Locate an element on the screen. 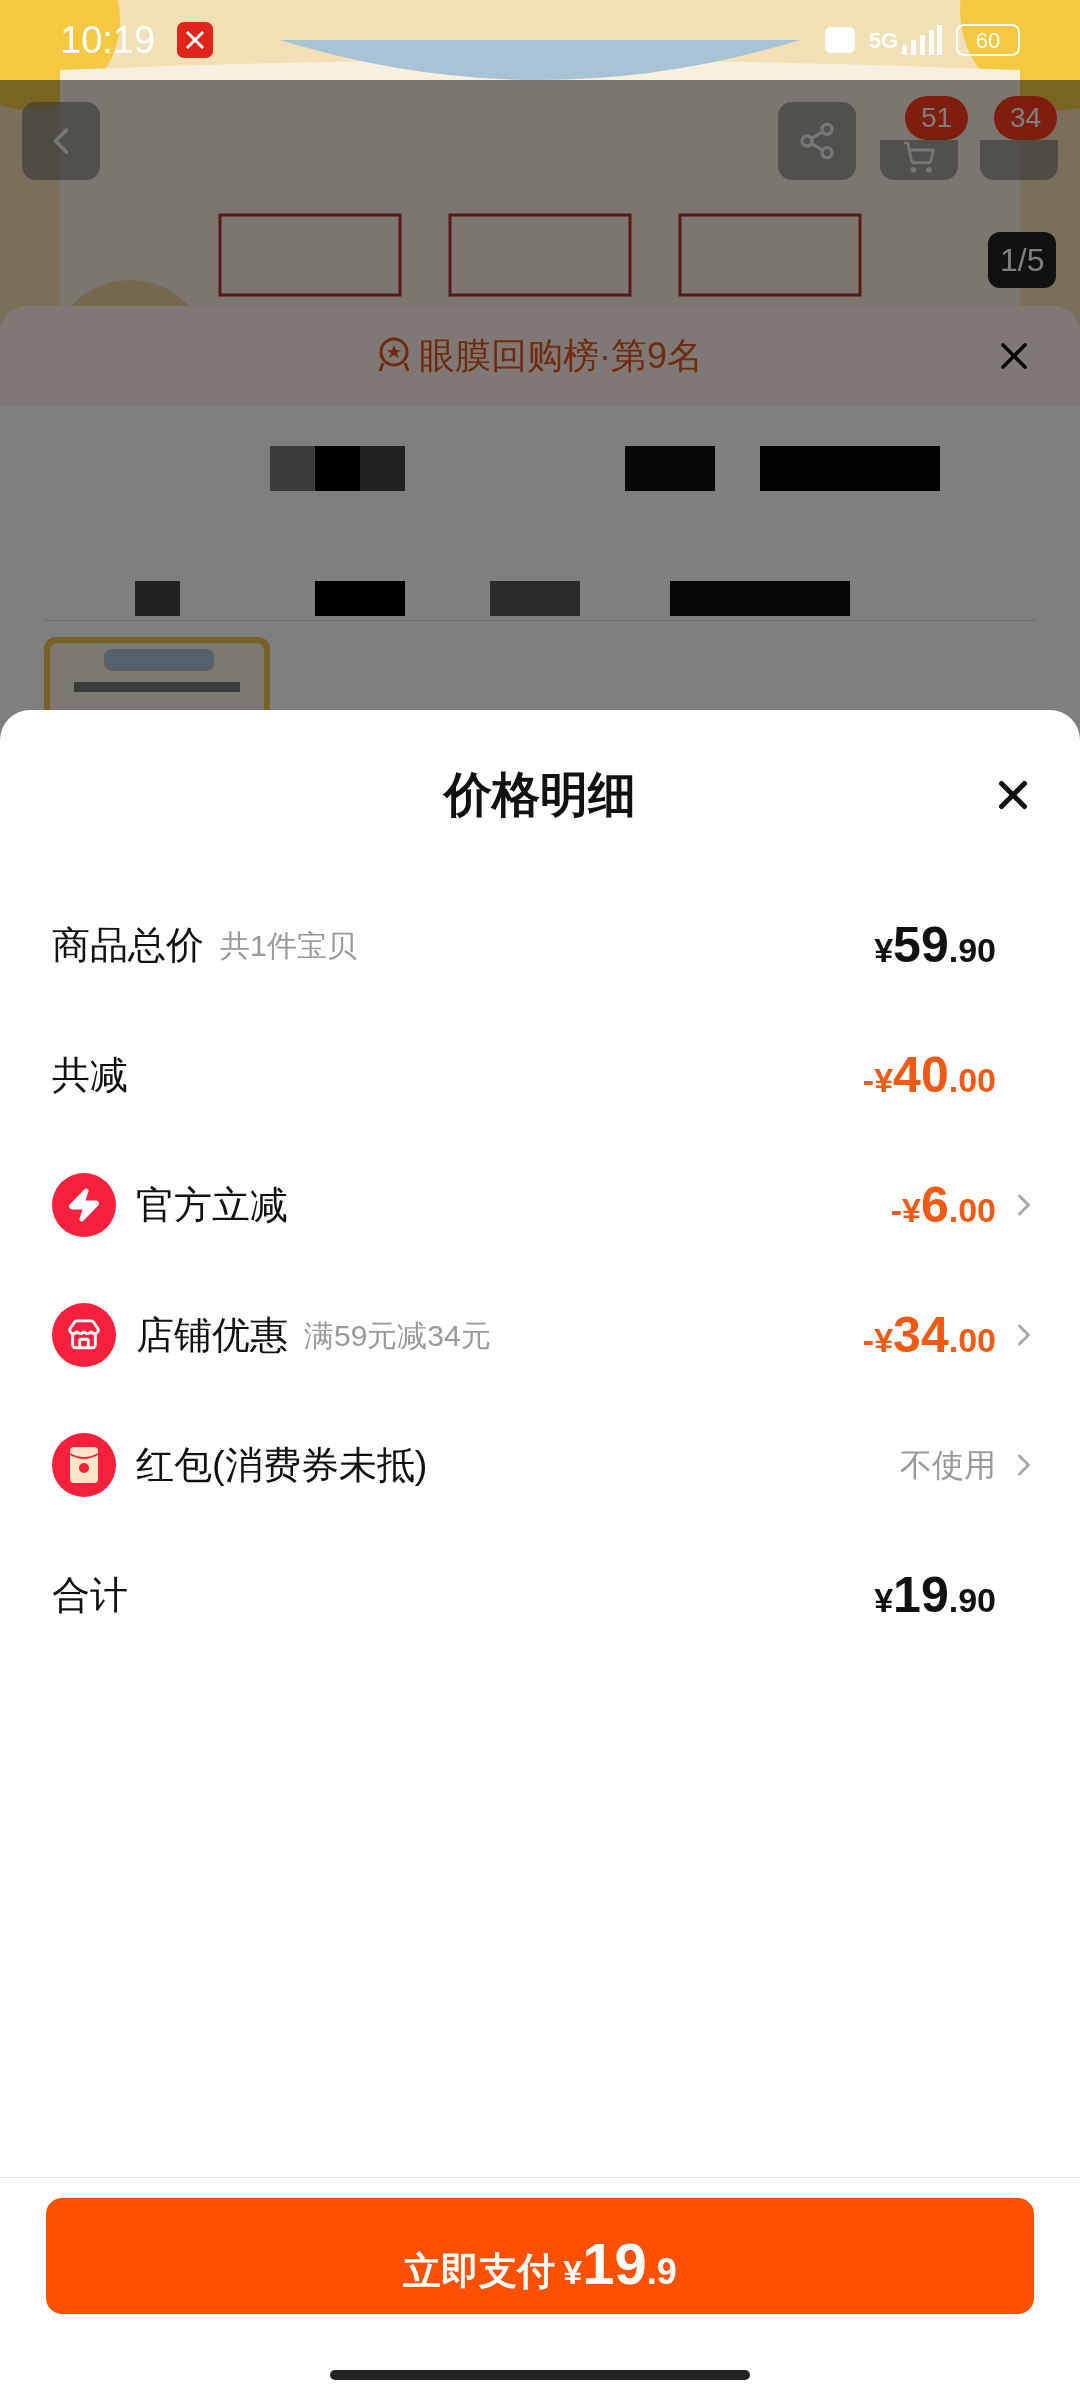 The height and width of the screenshot is (2400, 1080). row-label: 商品总价 is located at coordinates (128, 945).